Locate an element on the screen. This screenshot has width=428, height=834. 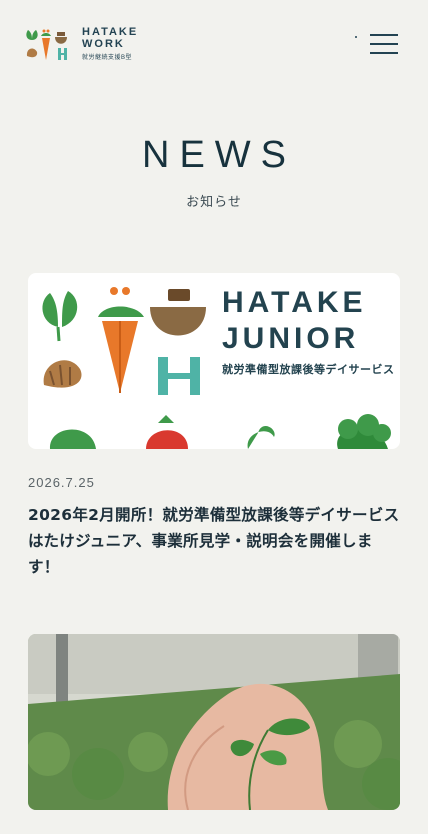
news-date: 2026.7.25 is located at coordinates (61, 482).